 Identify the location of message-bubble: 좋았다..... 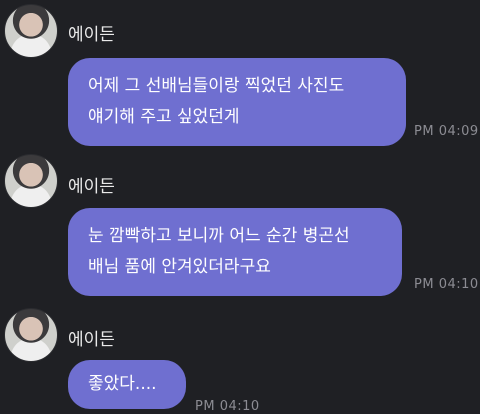
(127, 384).